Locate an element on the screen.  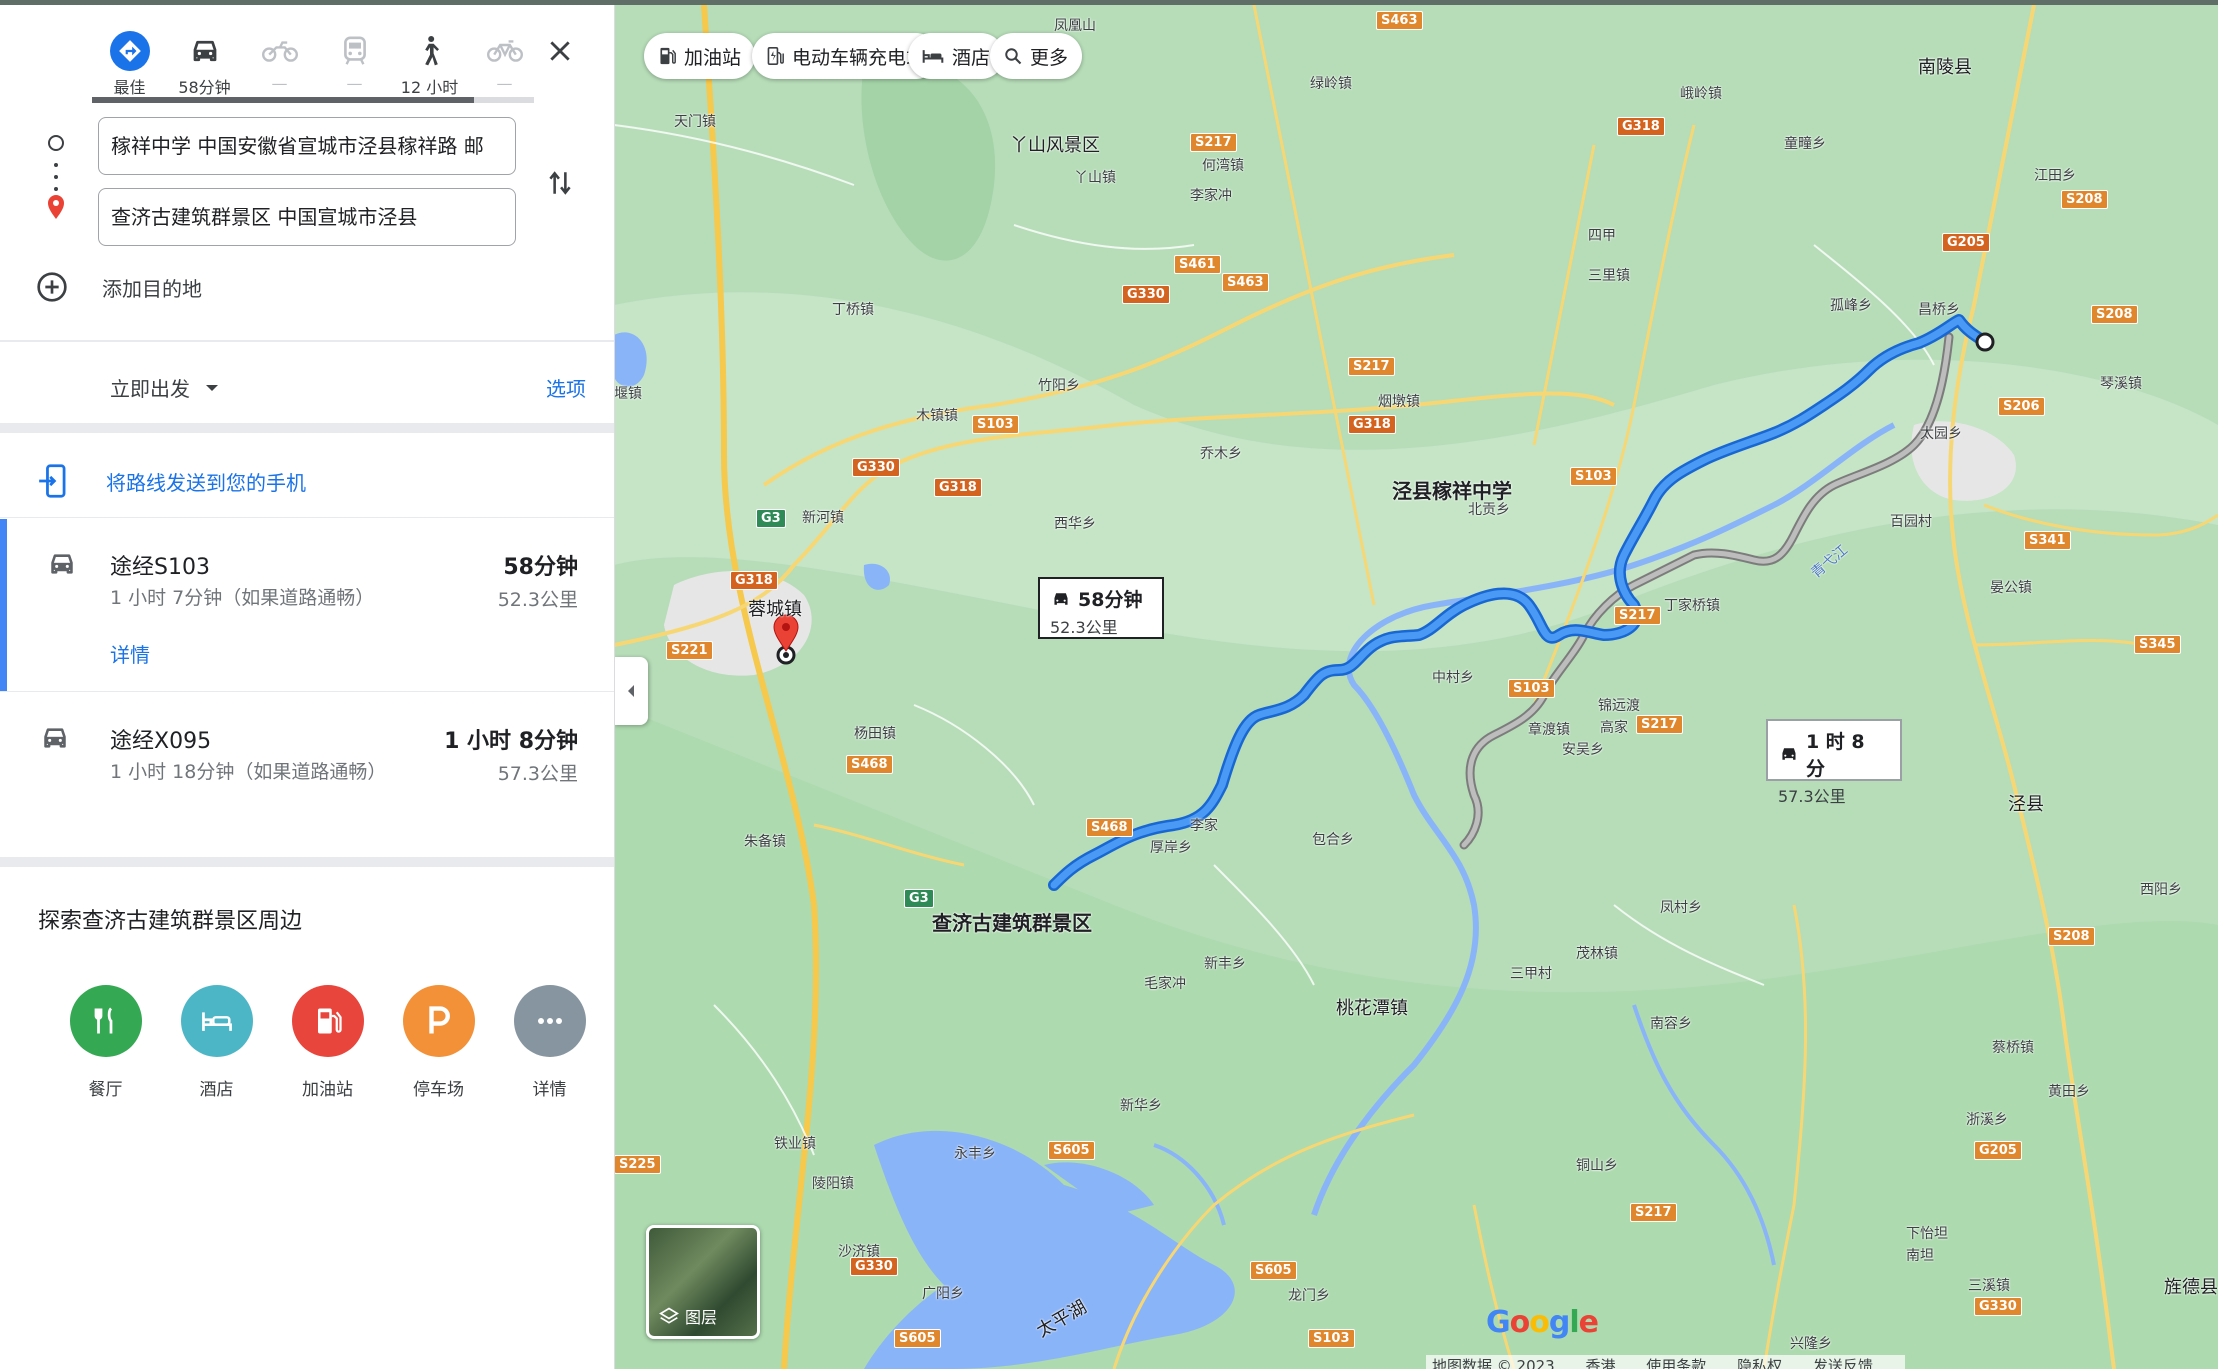
place-label: 沙济镇 is located at coordinates (859, 1252).